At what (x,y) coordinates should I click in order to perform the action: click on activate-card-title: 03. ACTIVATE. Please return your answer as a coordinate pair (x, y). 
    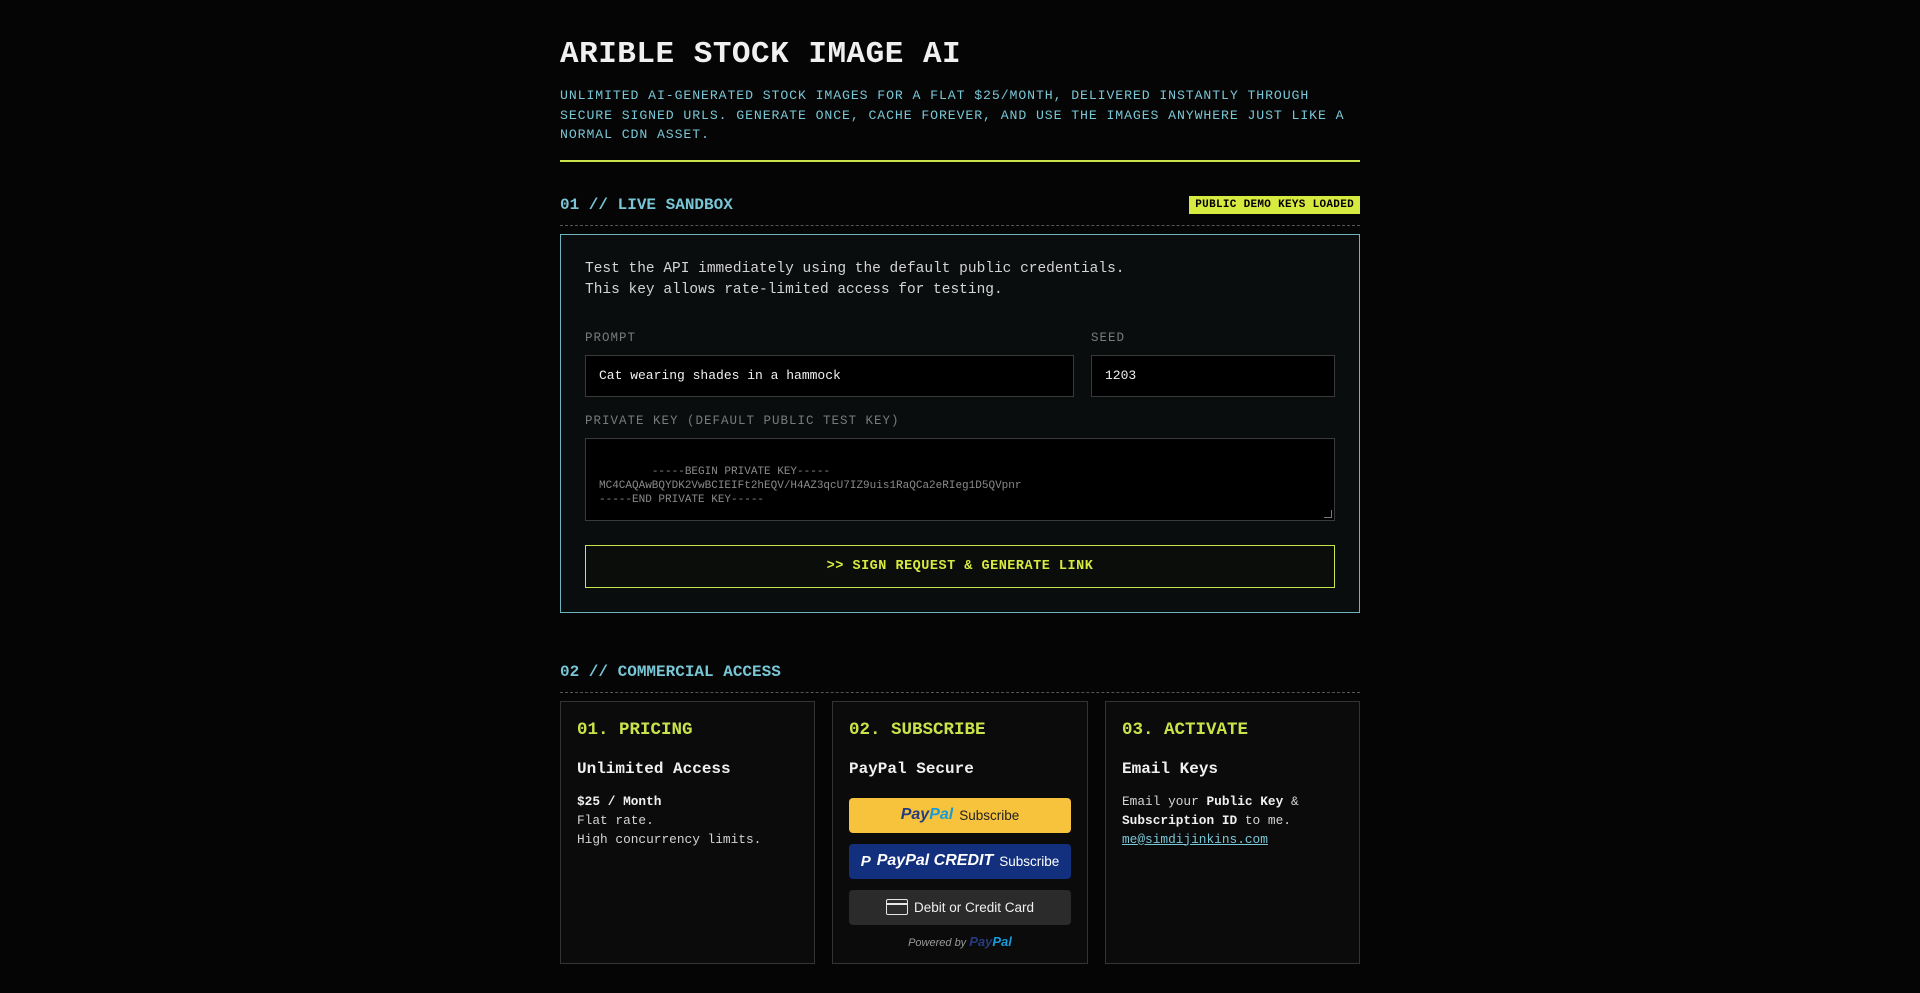
    Looking at the image, I should click on (1185, 729).